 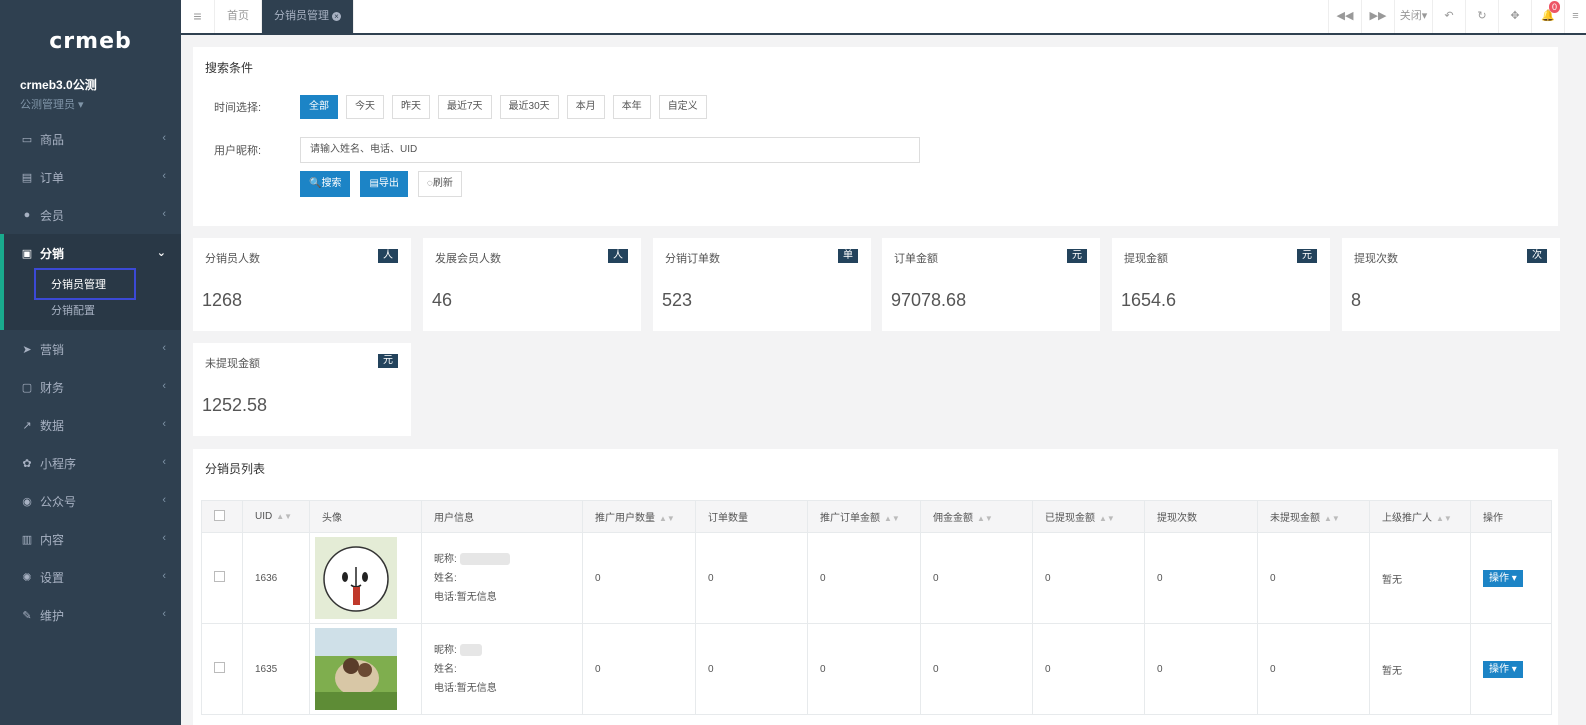 What do you see at coordinates (90, 349) in the screenshot?
I see `sidebar-item-marketing: ➤ 营销 ‹` at bounding box center [90, 349].